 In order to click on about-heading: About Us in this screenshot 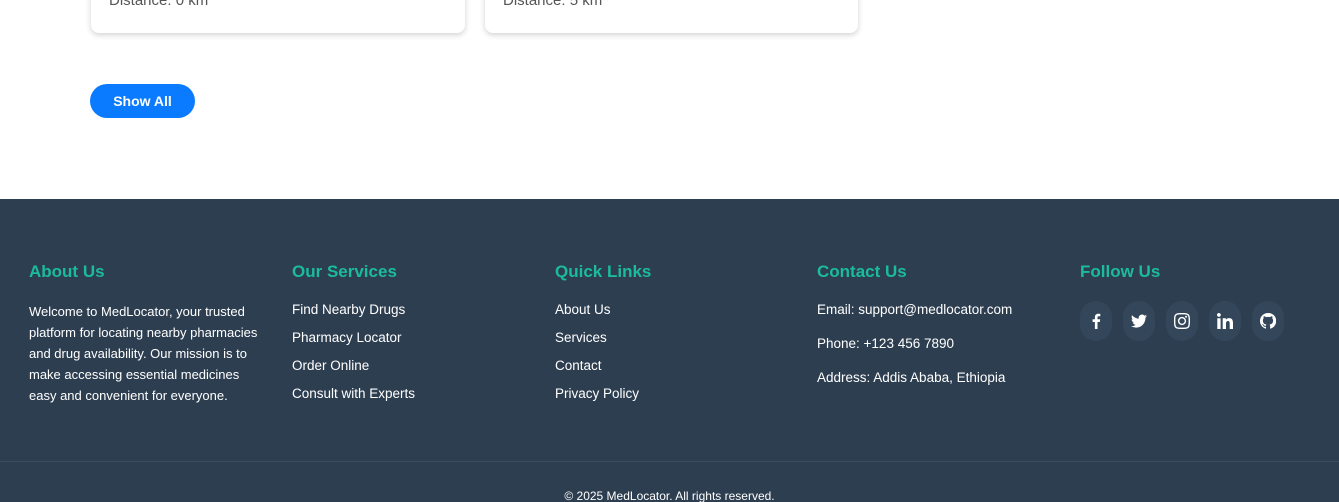, I will do `click(67, 271)`.